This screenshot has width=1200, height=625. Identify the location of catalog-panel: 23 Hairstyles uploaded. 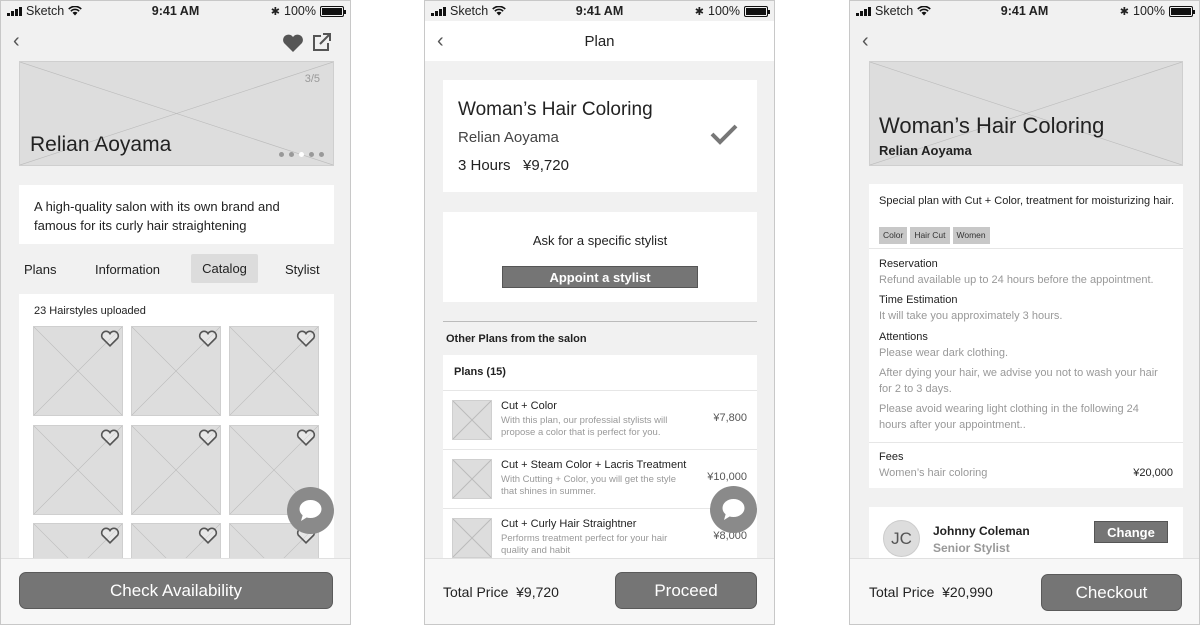
(176, 453).